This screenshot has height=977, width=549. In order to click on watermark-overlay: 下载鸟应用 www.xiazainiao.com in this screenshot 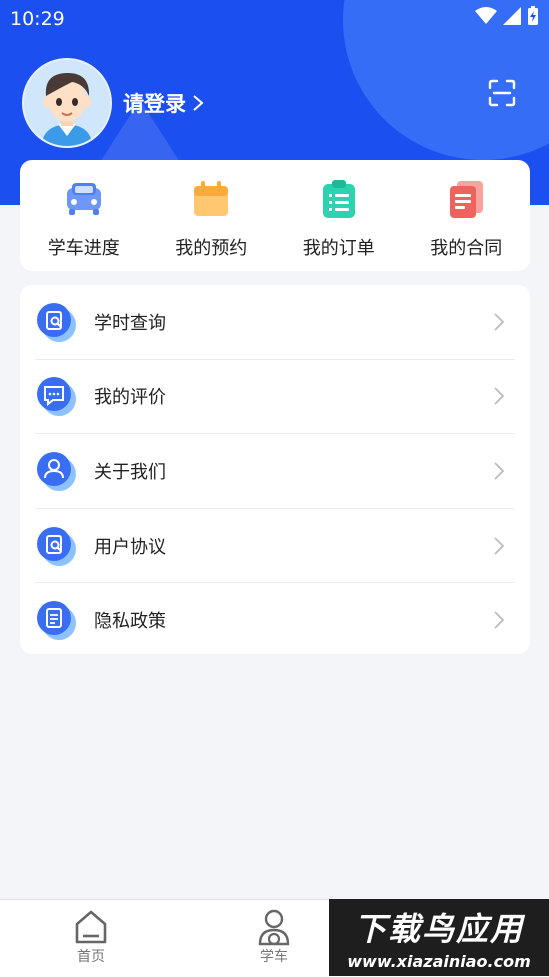, I will do `click(439, 937)`.